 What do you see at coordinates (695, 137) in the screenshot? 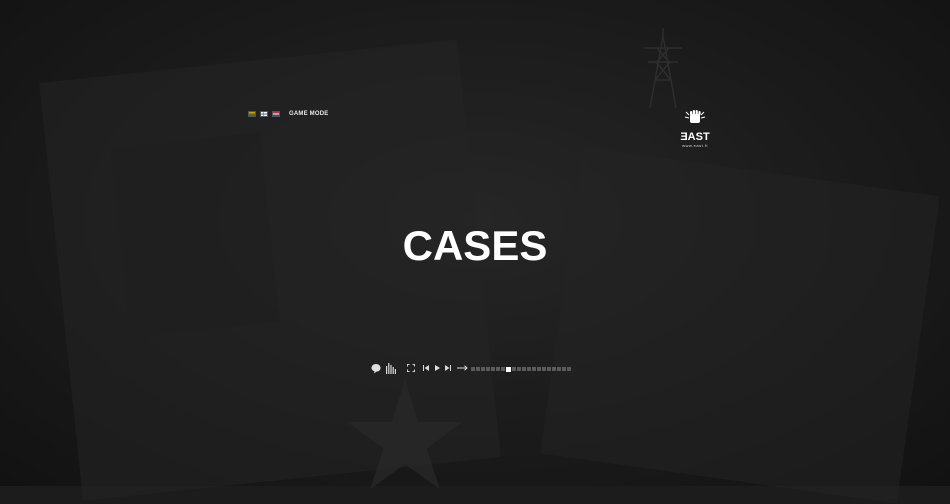
I see `logo-text: ƎAST` at bounding box center [695, 137].